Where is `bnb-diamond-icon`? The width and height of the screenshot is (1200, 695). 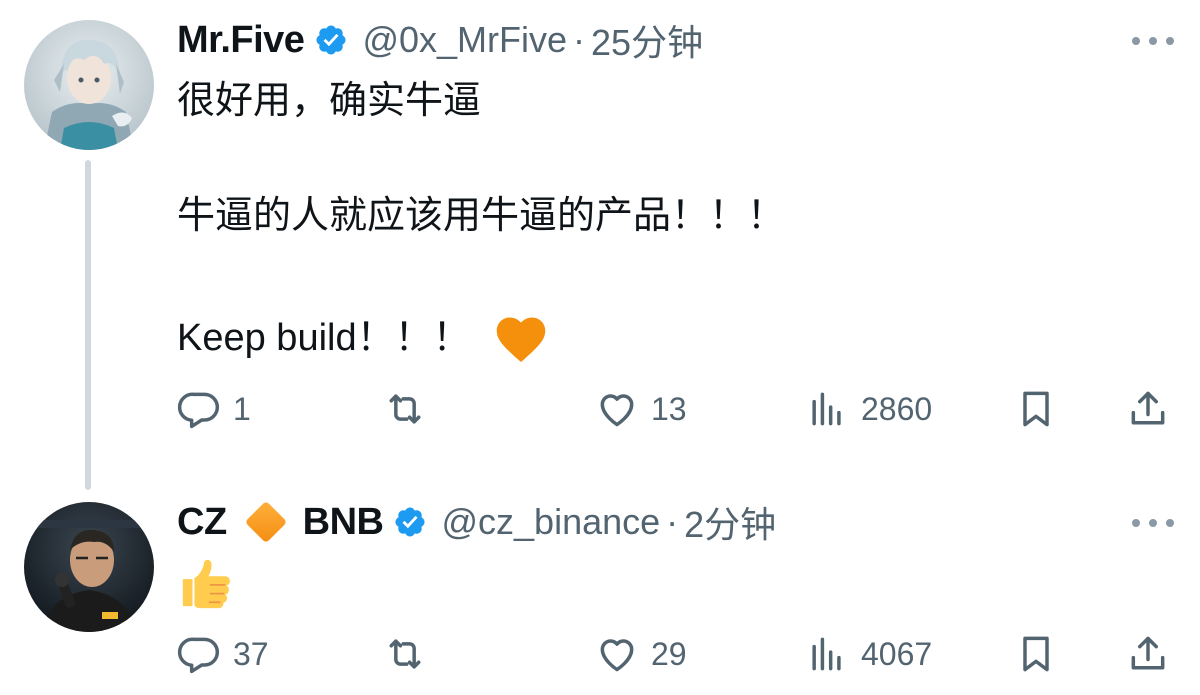
bnb-diamond-icon is located at coordinates (265, 522).